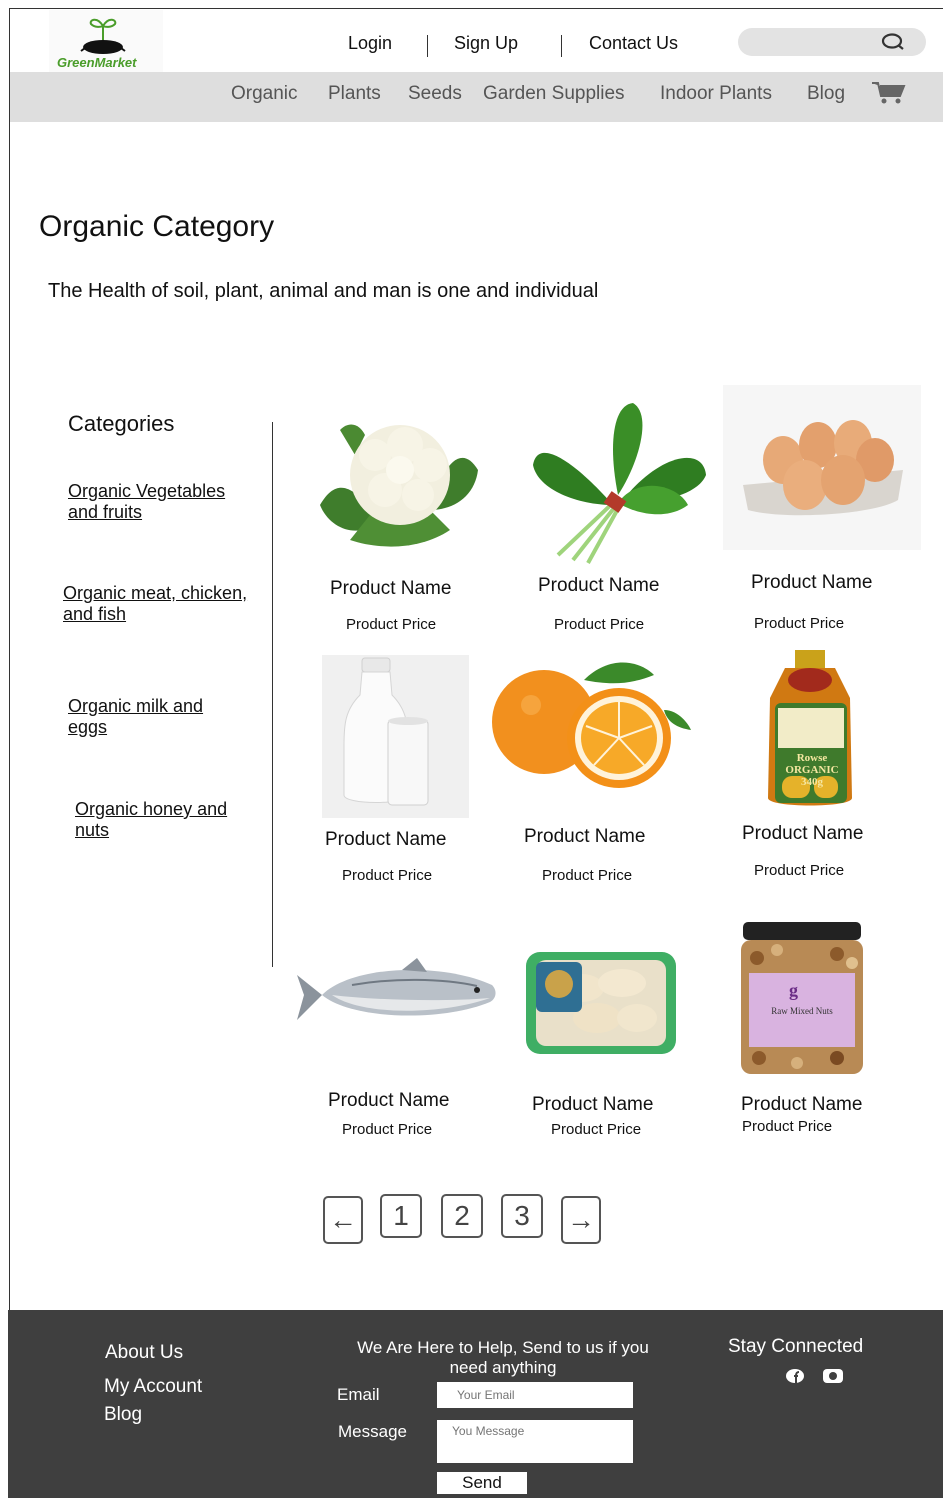 Image resolution: width=943 pixels, height=1498 pixels. I want to click on category-meat-chicken-fish: Organic meat, chicken, and fish, so click(155, 604).